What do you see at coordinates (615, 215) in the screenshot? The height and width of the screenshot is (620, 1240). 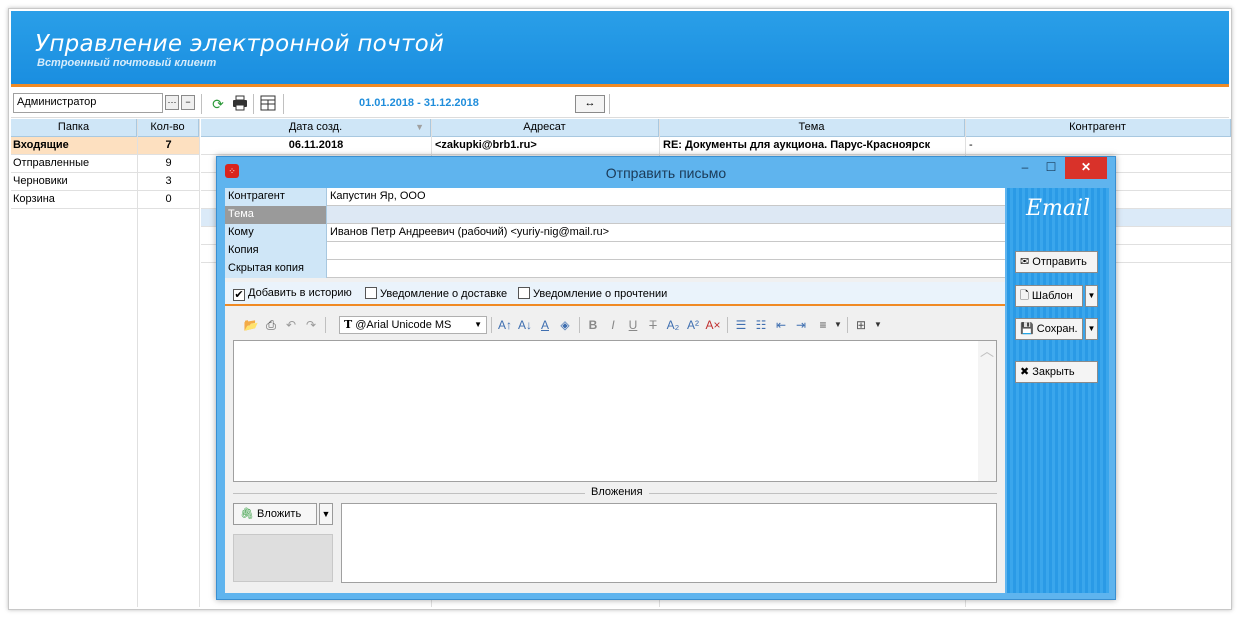 I see `subject-field: Тема` at bounding box center [615, 215].